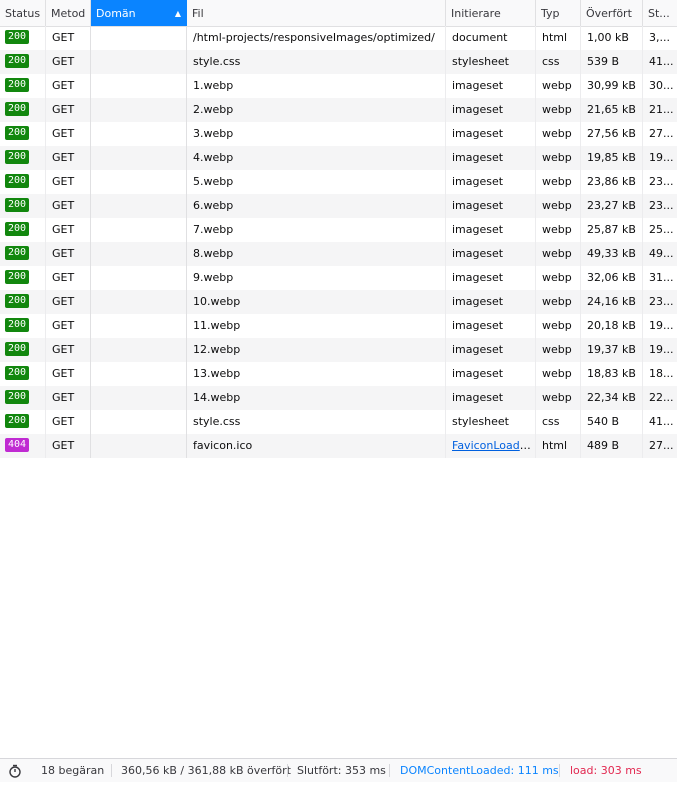 The image size is (677, 786). Describe the element at coordinates (316, 278) in the screenshot. I see `cell-file: 9.webp` at that location.